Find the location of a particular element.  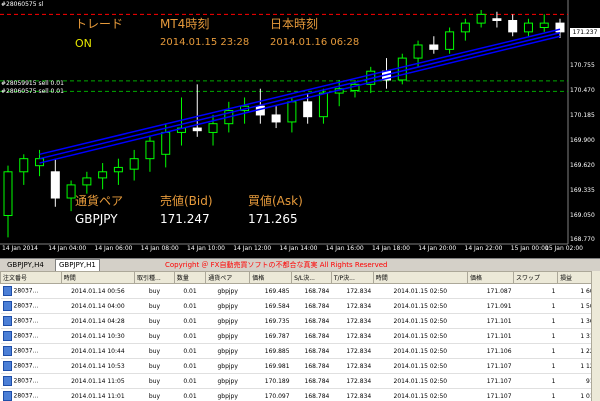

table-cell: 2014.01.14 04:00 is located at coordinates (98, 306).